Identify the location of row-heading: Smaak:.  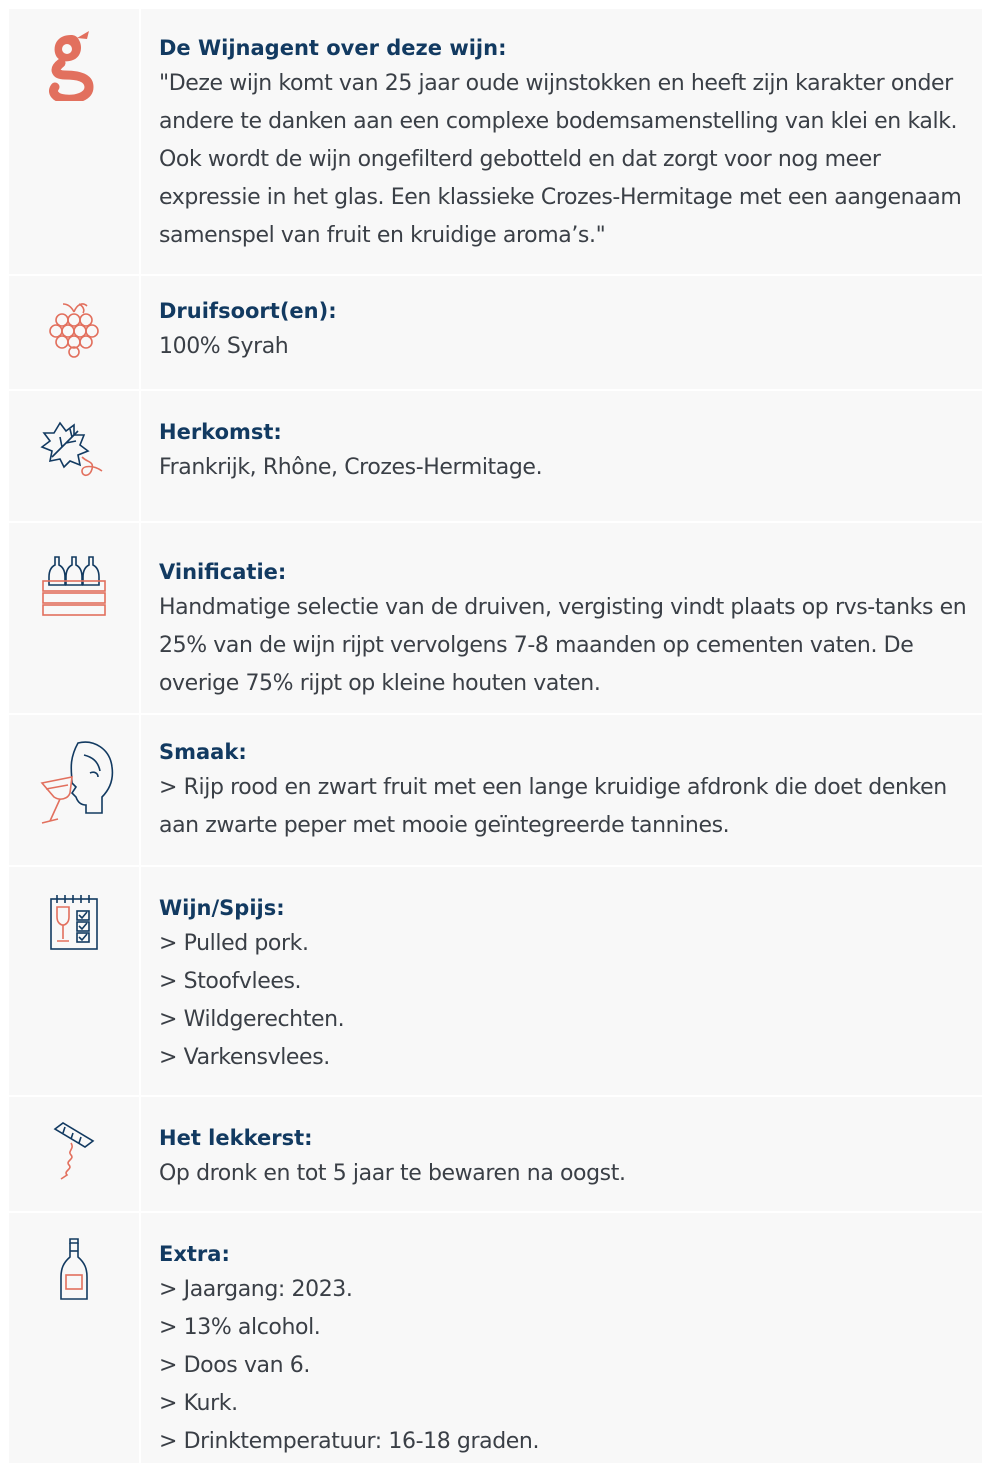
(203, 752).